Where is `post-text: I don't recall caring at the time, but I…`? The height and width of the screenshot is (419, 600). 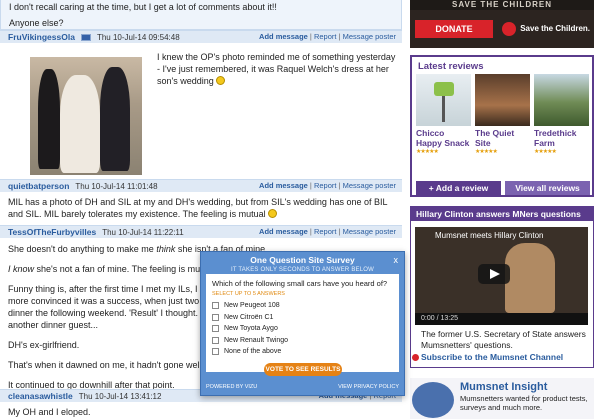 post-text: I don't recall caring at the time, but I… is located at coordinates (143, 7).